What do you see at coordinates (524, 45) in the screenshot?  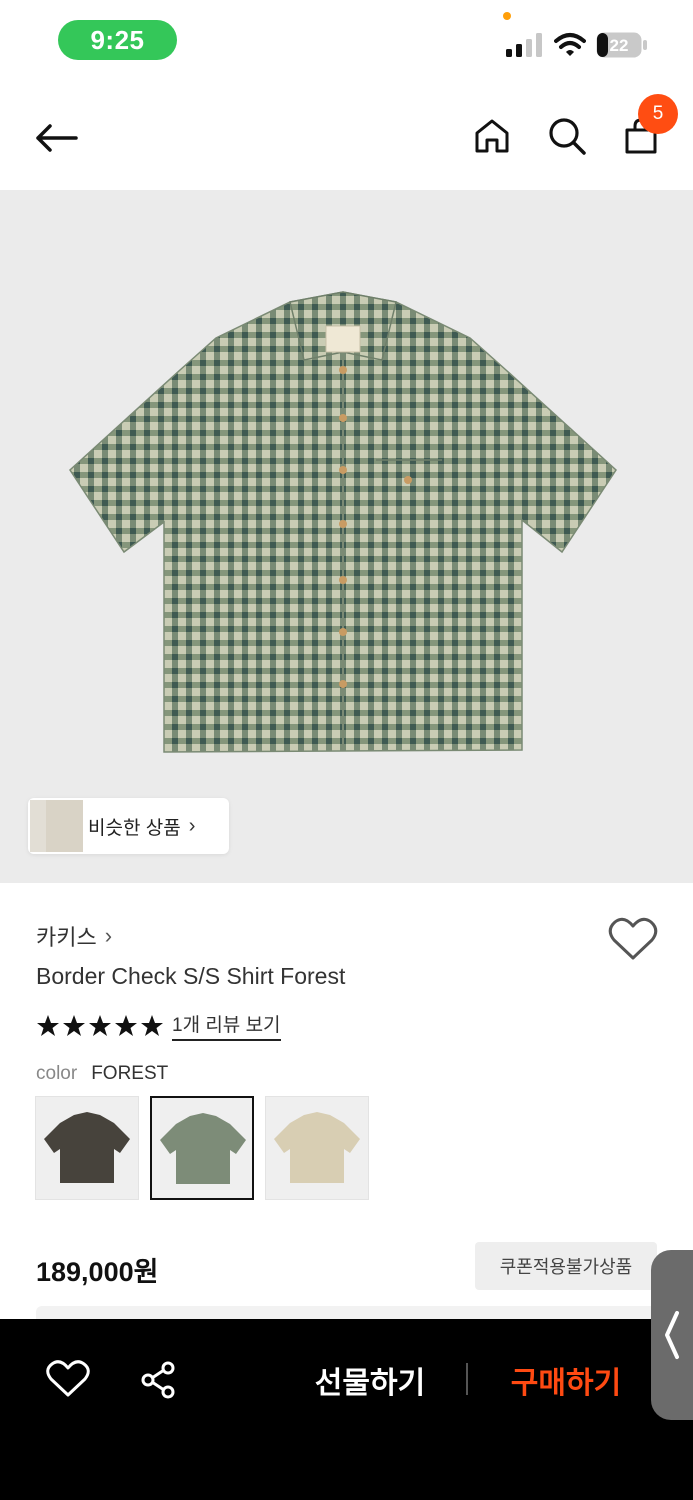 I see `cellular-signal-icon` at bounding box center [524, 45].